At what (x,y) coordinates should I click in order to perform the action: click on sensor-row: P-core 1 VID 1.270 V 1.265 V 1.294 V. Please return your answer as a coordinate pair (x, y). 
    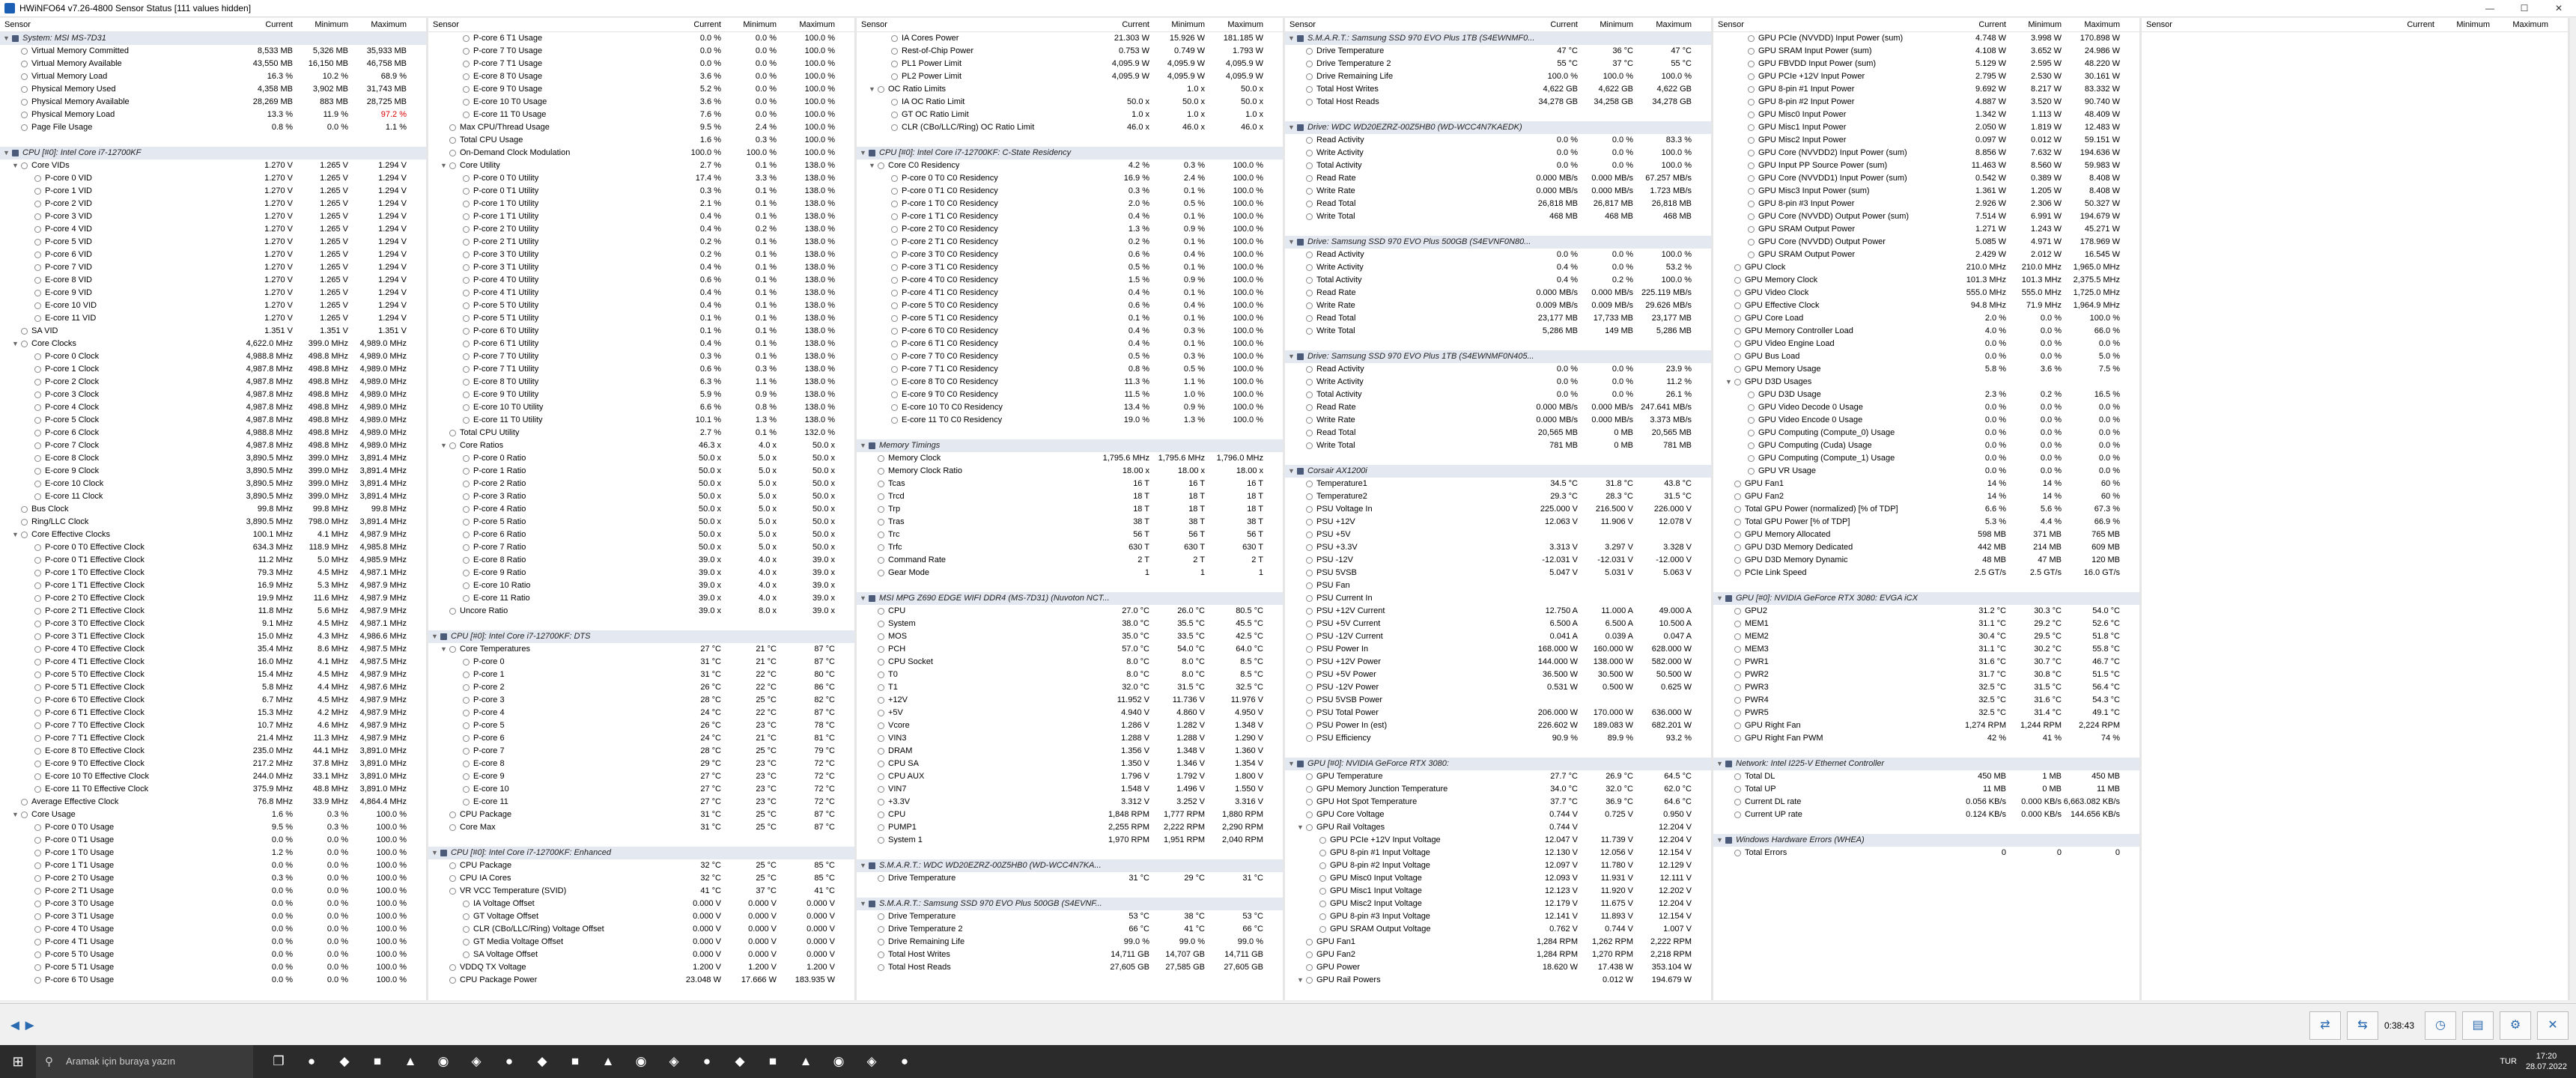
    Looking at the image, I should click on (213, 191).